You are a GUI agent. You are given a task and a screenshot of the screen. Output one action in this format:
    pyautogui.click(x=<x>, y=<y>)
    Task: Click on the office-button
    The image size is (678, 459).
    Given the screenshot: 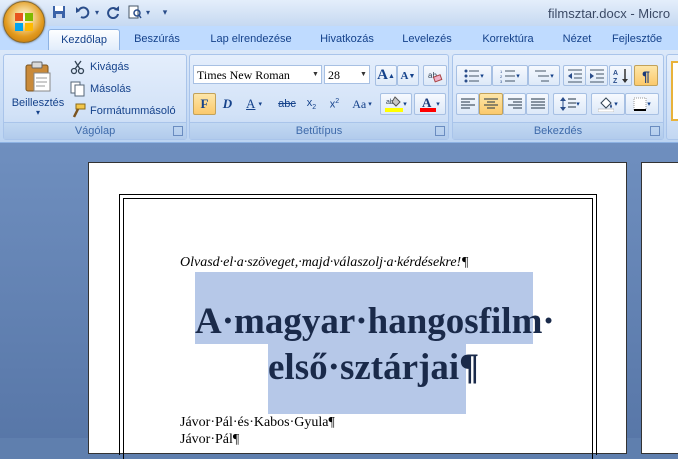 What is the action you would take?
    pyautogui.click(x=24, y=22)
    